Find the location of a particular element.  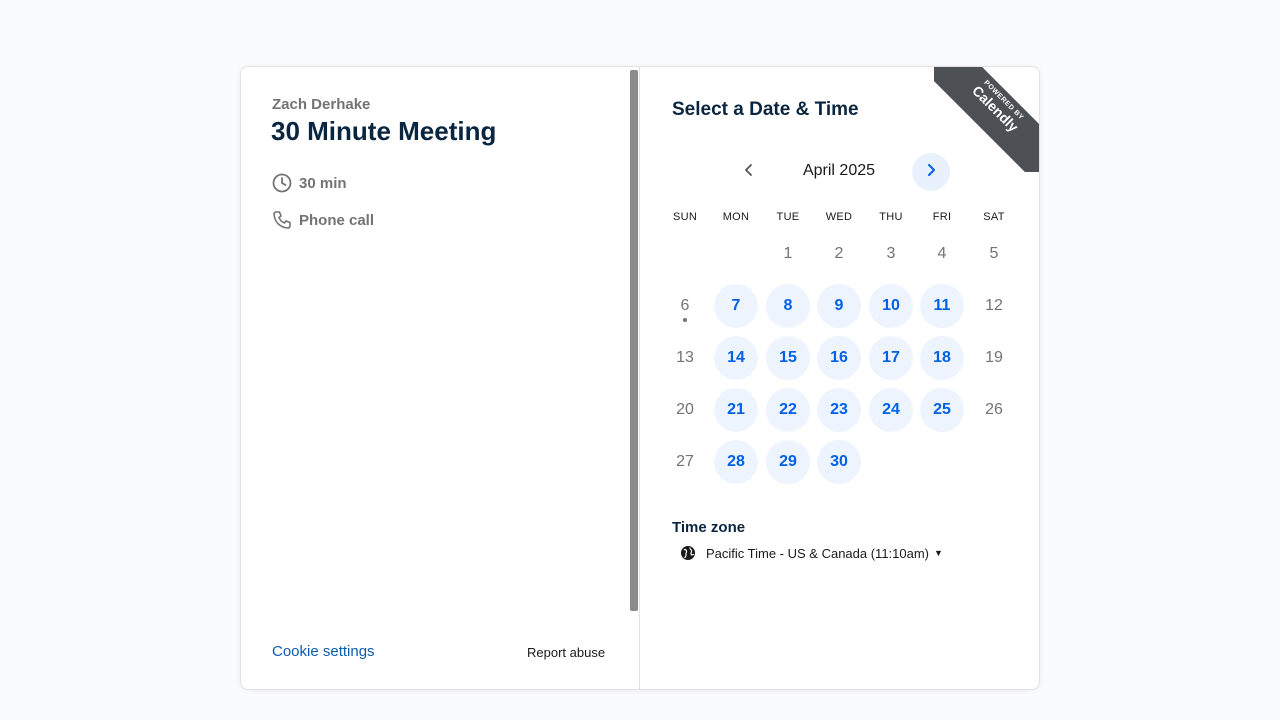

day-number: 27 is located at coordinates (685, 461).